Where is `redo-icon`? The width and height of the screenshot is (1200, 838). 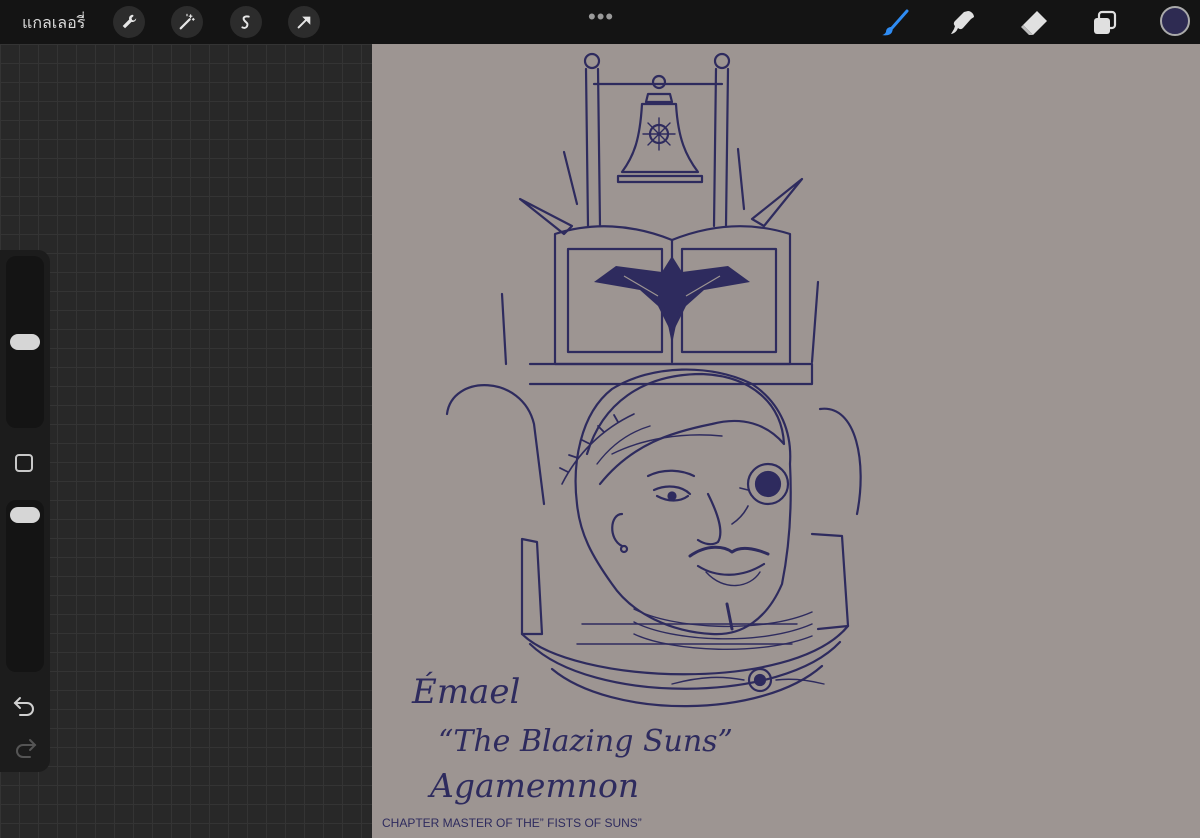 redo-icon is located at coordinates (25, 747).